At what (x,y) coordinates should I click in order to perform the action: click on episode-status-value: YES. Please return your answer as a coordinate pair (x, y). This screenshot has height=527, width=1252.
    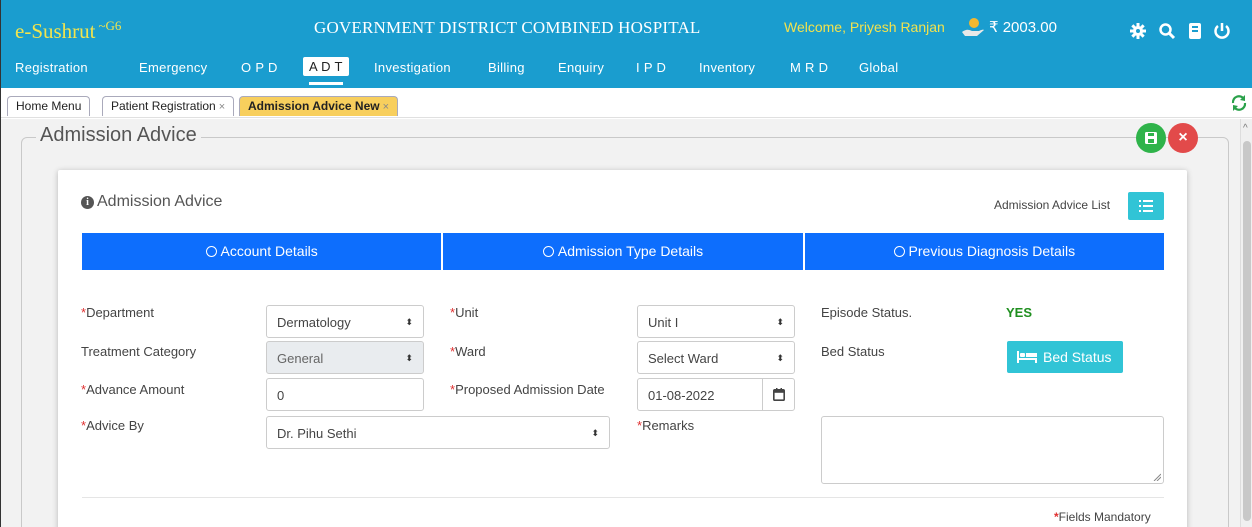
    Looking at the image, I should click on (1019, 312).